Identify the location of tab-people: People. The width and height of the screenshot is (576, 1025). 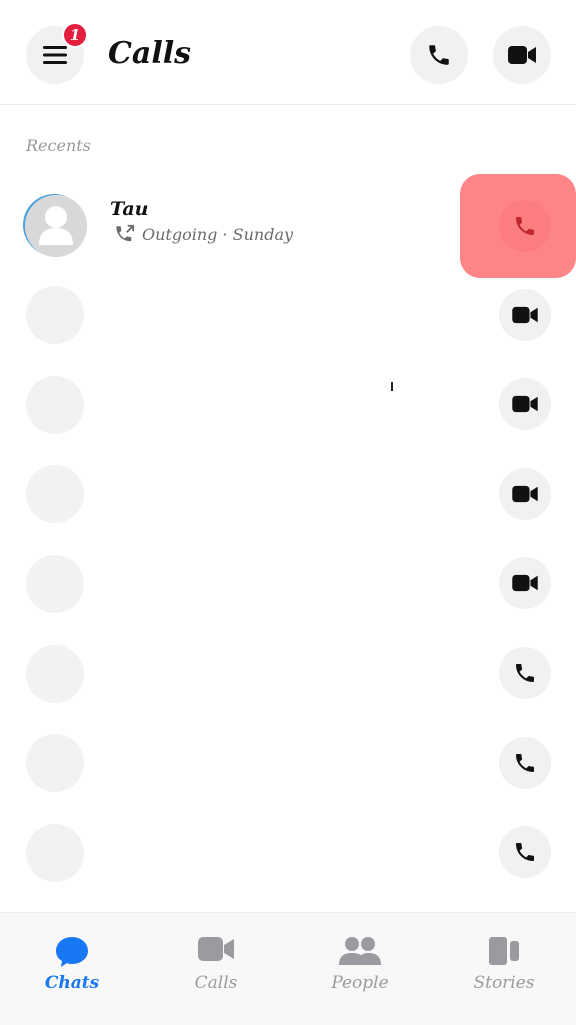
(360, 969).